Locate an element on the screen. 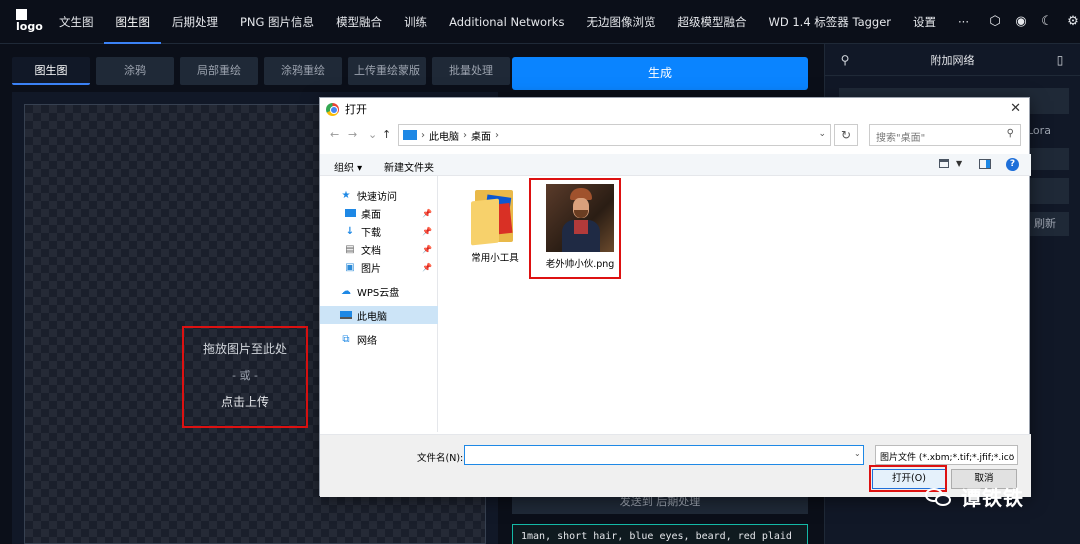 Image resolution: width=1080 pixels, height=544 pixels. nav-quick-access: ★ 快速访问 is located at coordinates (379, 195).